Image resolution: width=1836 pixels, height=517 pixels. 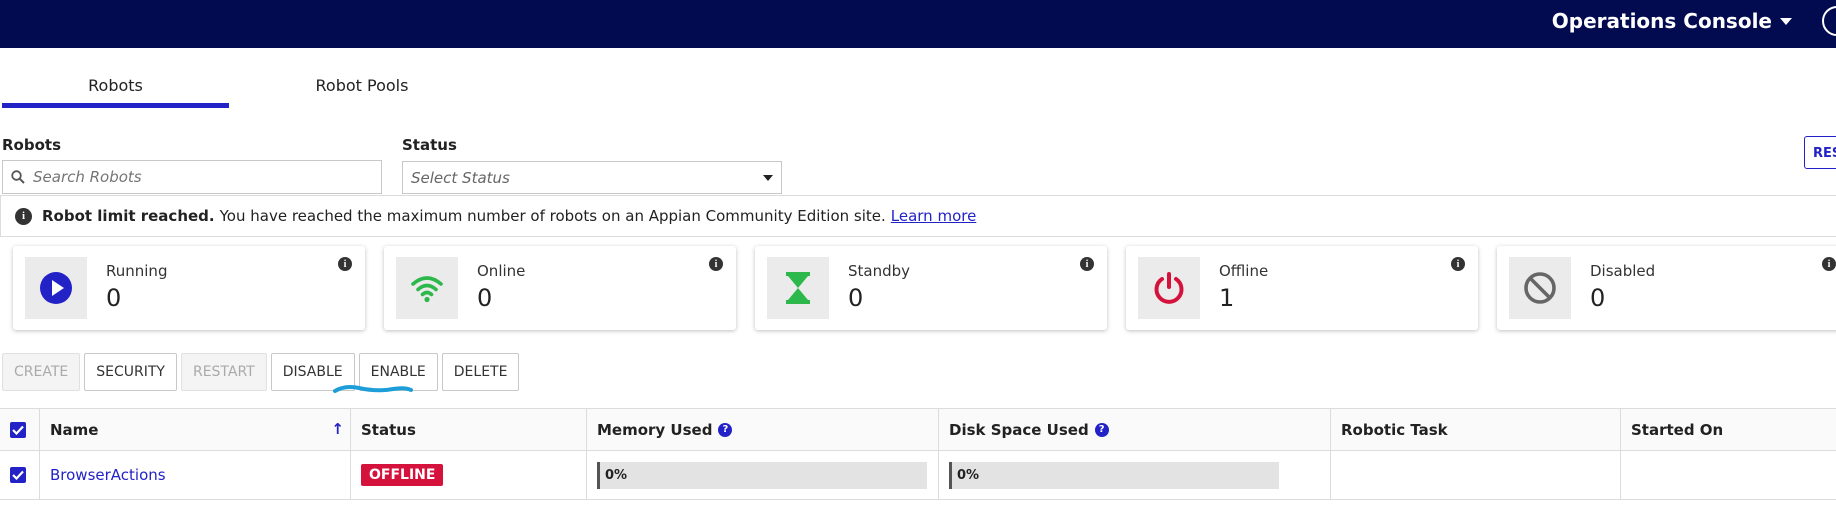 What do you see at coordinates (1114, 475) in the screenshot?
I see `disk-usage-bar: 0%` at bounding box center [1114, 475].